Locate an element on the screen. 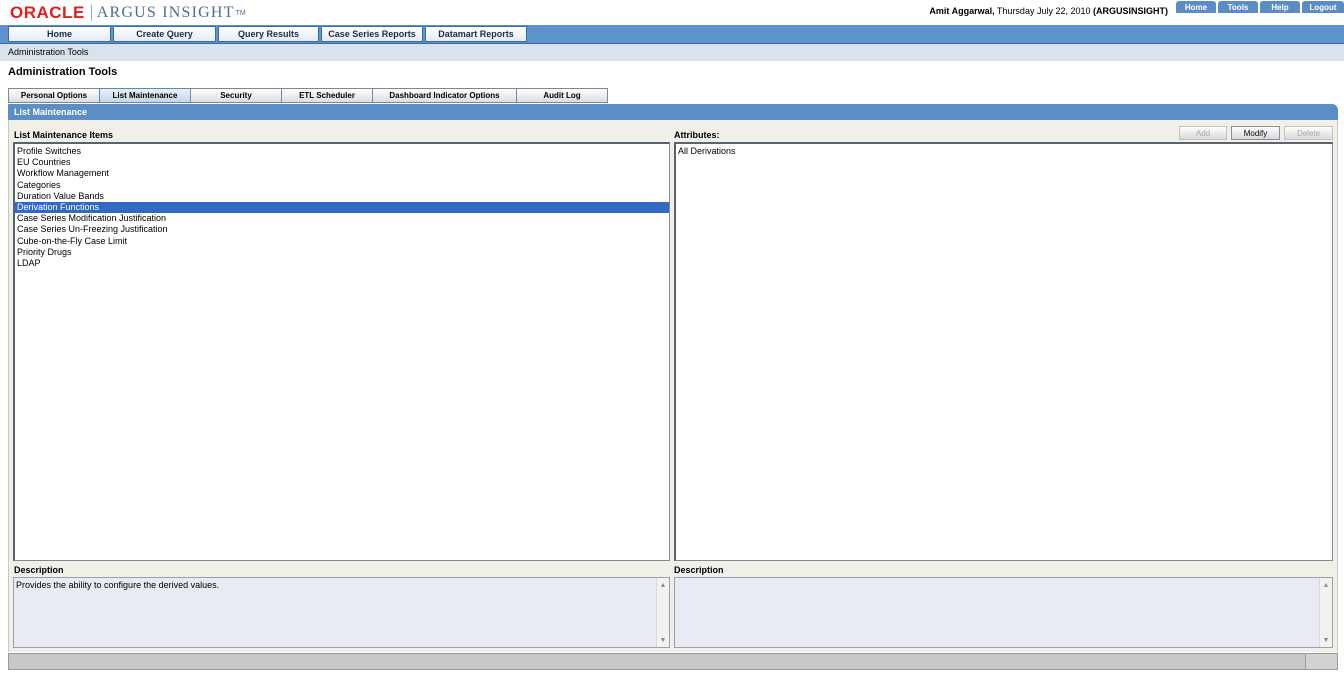 The height and width of the screenshot is (677, 1344). right-description-label: Description is located at coordinates (699, 570).